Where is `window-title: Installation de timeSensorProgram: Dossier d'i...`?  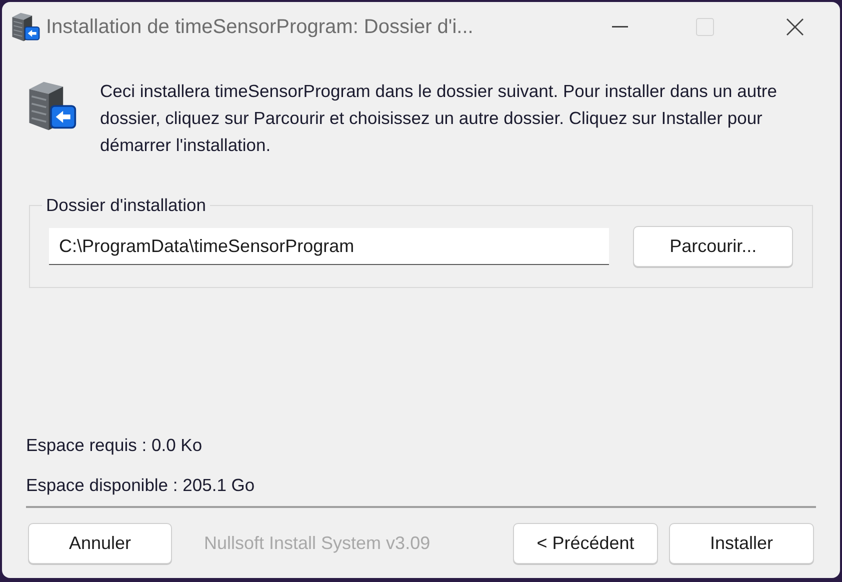 window-title: Installation de timeSensorProgram: Dossier d'i... is located at coordinates (260, 27).